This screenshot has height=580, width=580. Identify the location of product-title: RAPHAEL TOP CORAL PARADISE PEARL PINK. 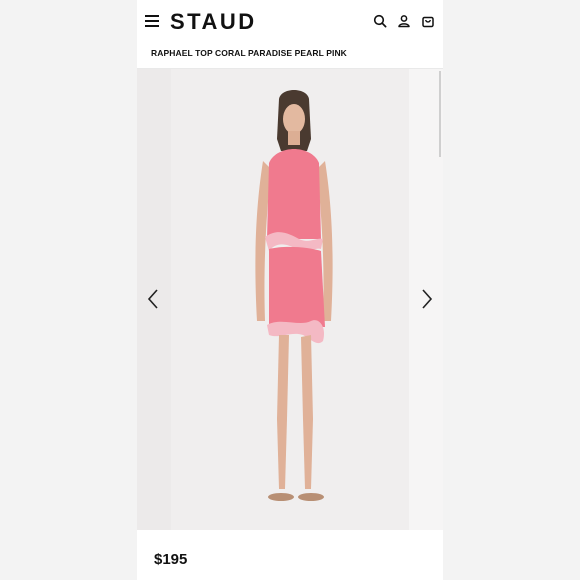
(249, 53).